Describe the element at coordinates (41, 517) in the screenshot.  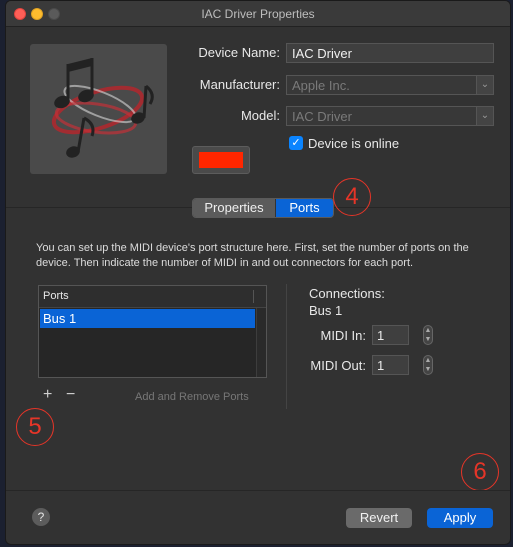
I see `help-button: ?` at that location.